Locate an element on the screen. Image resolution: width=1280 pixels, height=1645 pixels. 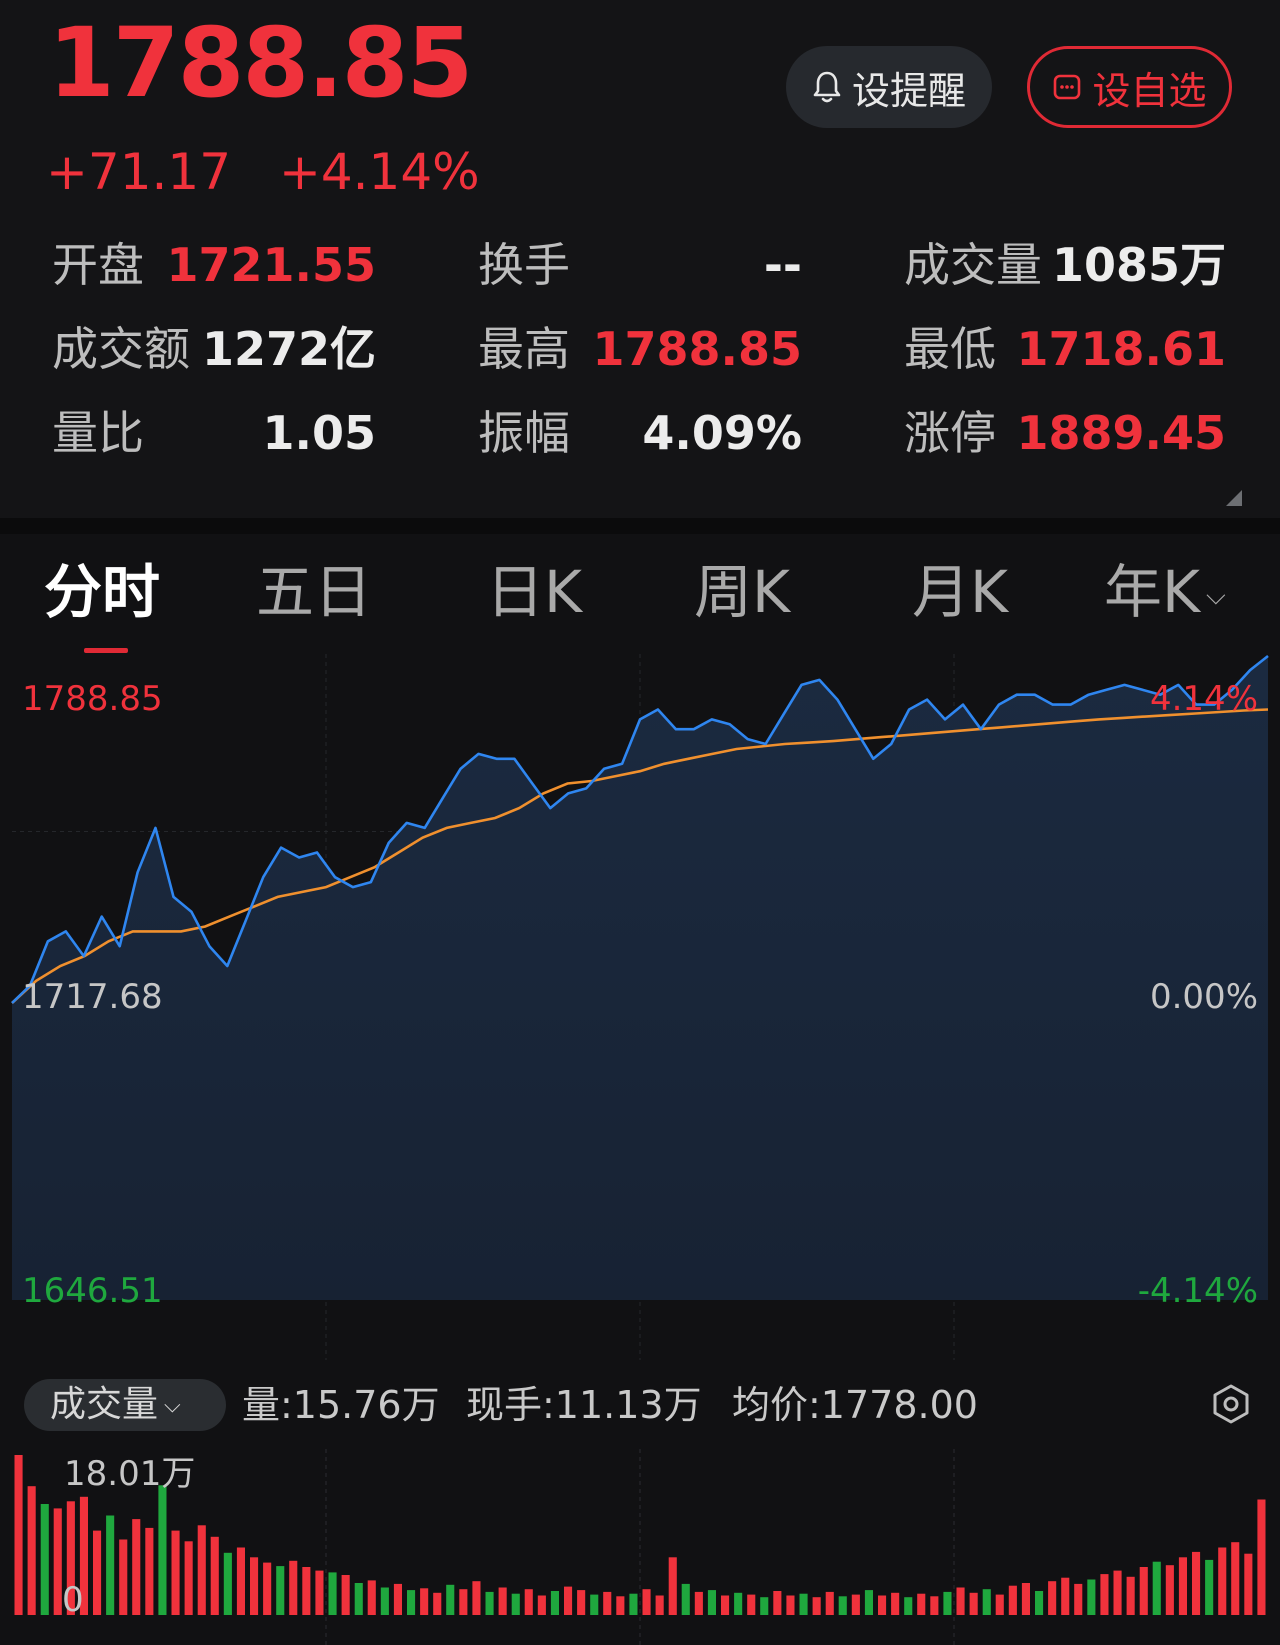
volume-max-label: 18.01万 is located at coordinates (129, 1474).